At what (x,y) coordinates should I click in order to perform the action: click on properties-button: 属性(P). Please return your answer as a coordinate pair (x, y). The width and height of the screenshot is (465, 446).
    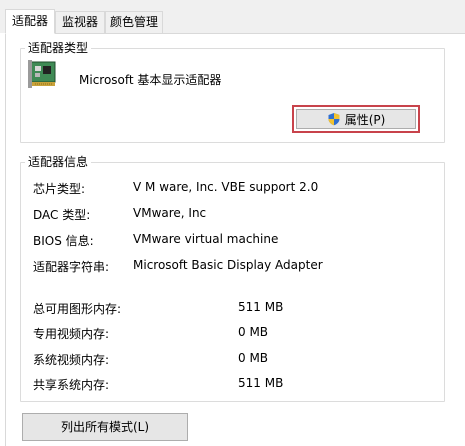
    Looking at the image, I should click on (356, 119).